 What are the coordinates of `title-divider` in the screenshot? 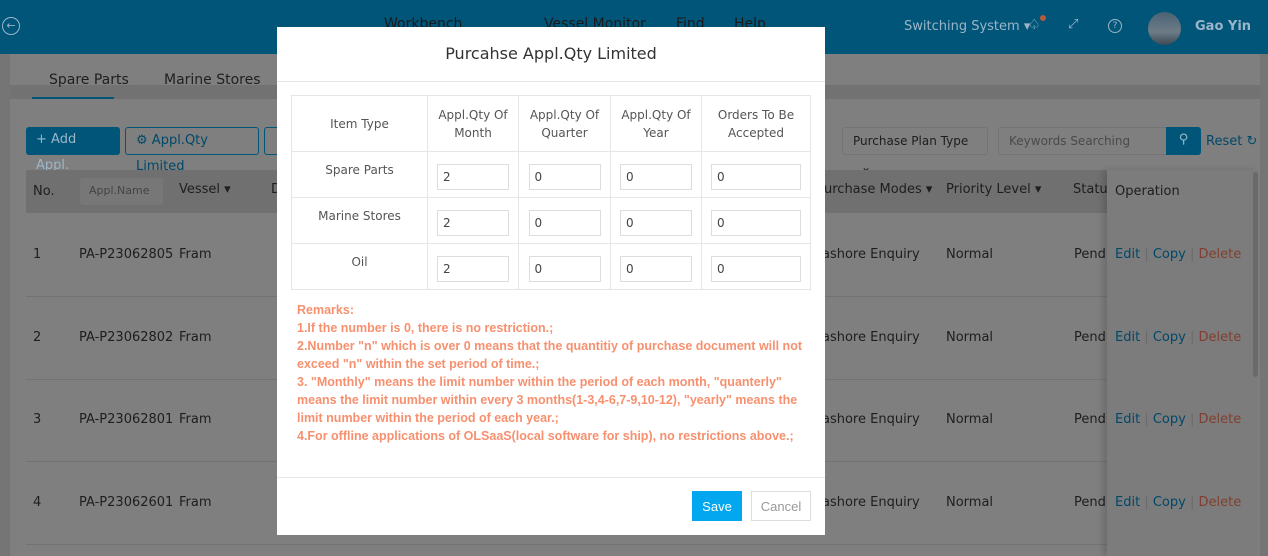 It's located at (551, 81).